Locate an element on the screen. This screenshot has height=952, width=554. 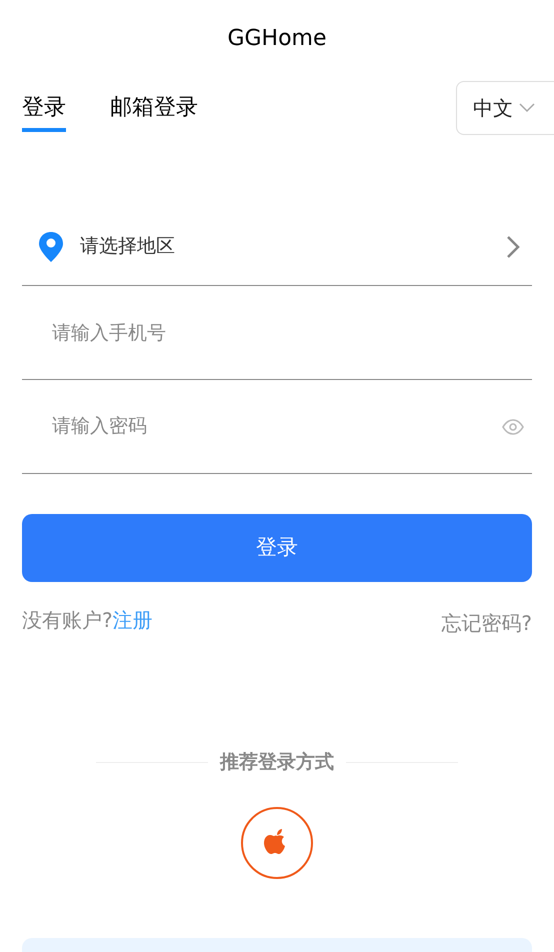
apple-login-button is located at coordinates (277, 842).